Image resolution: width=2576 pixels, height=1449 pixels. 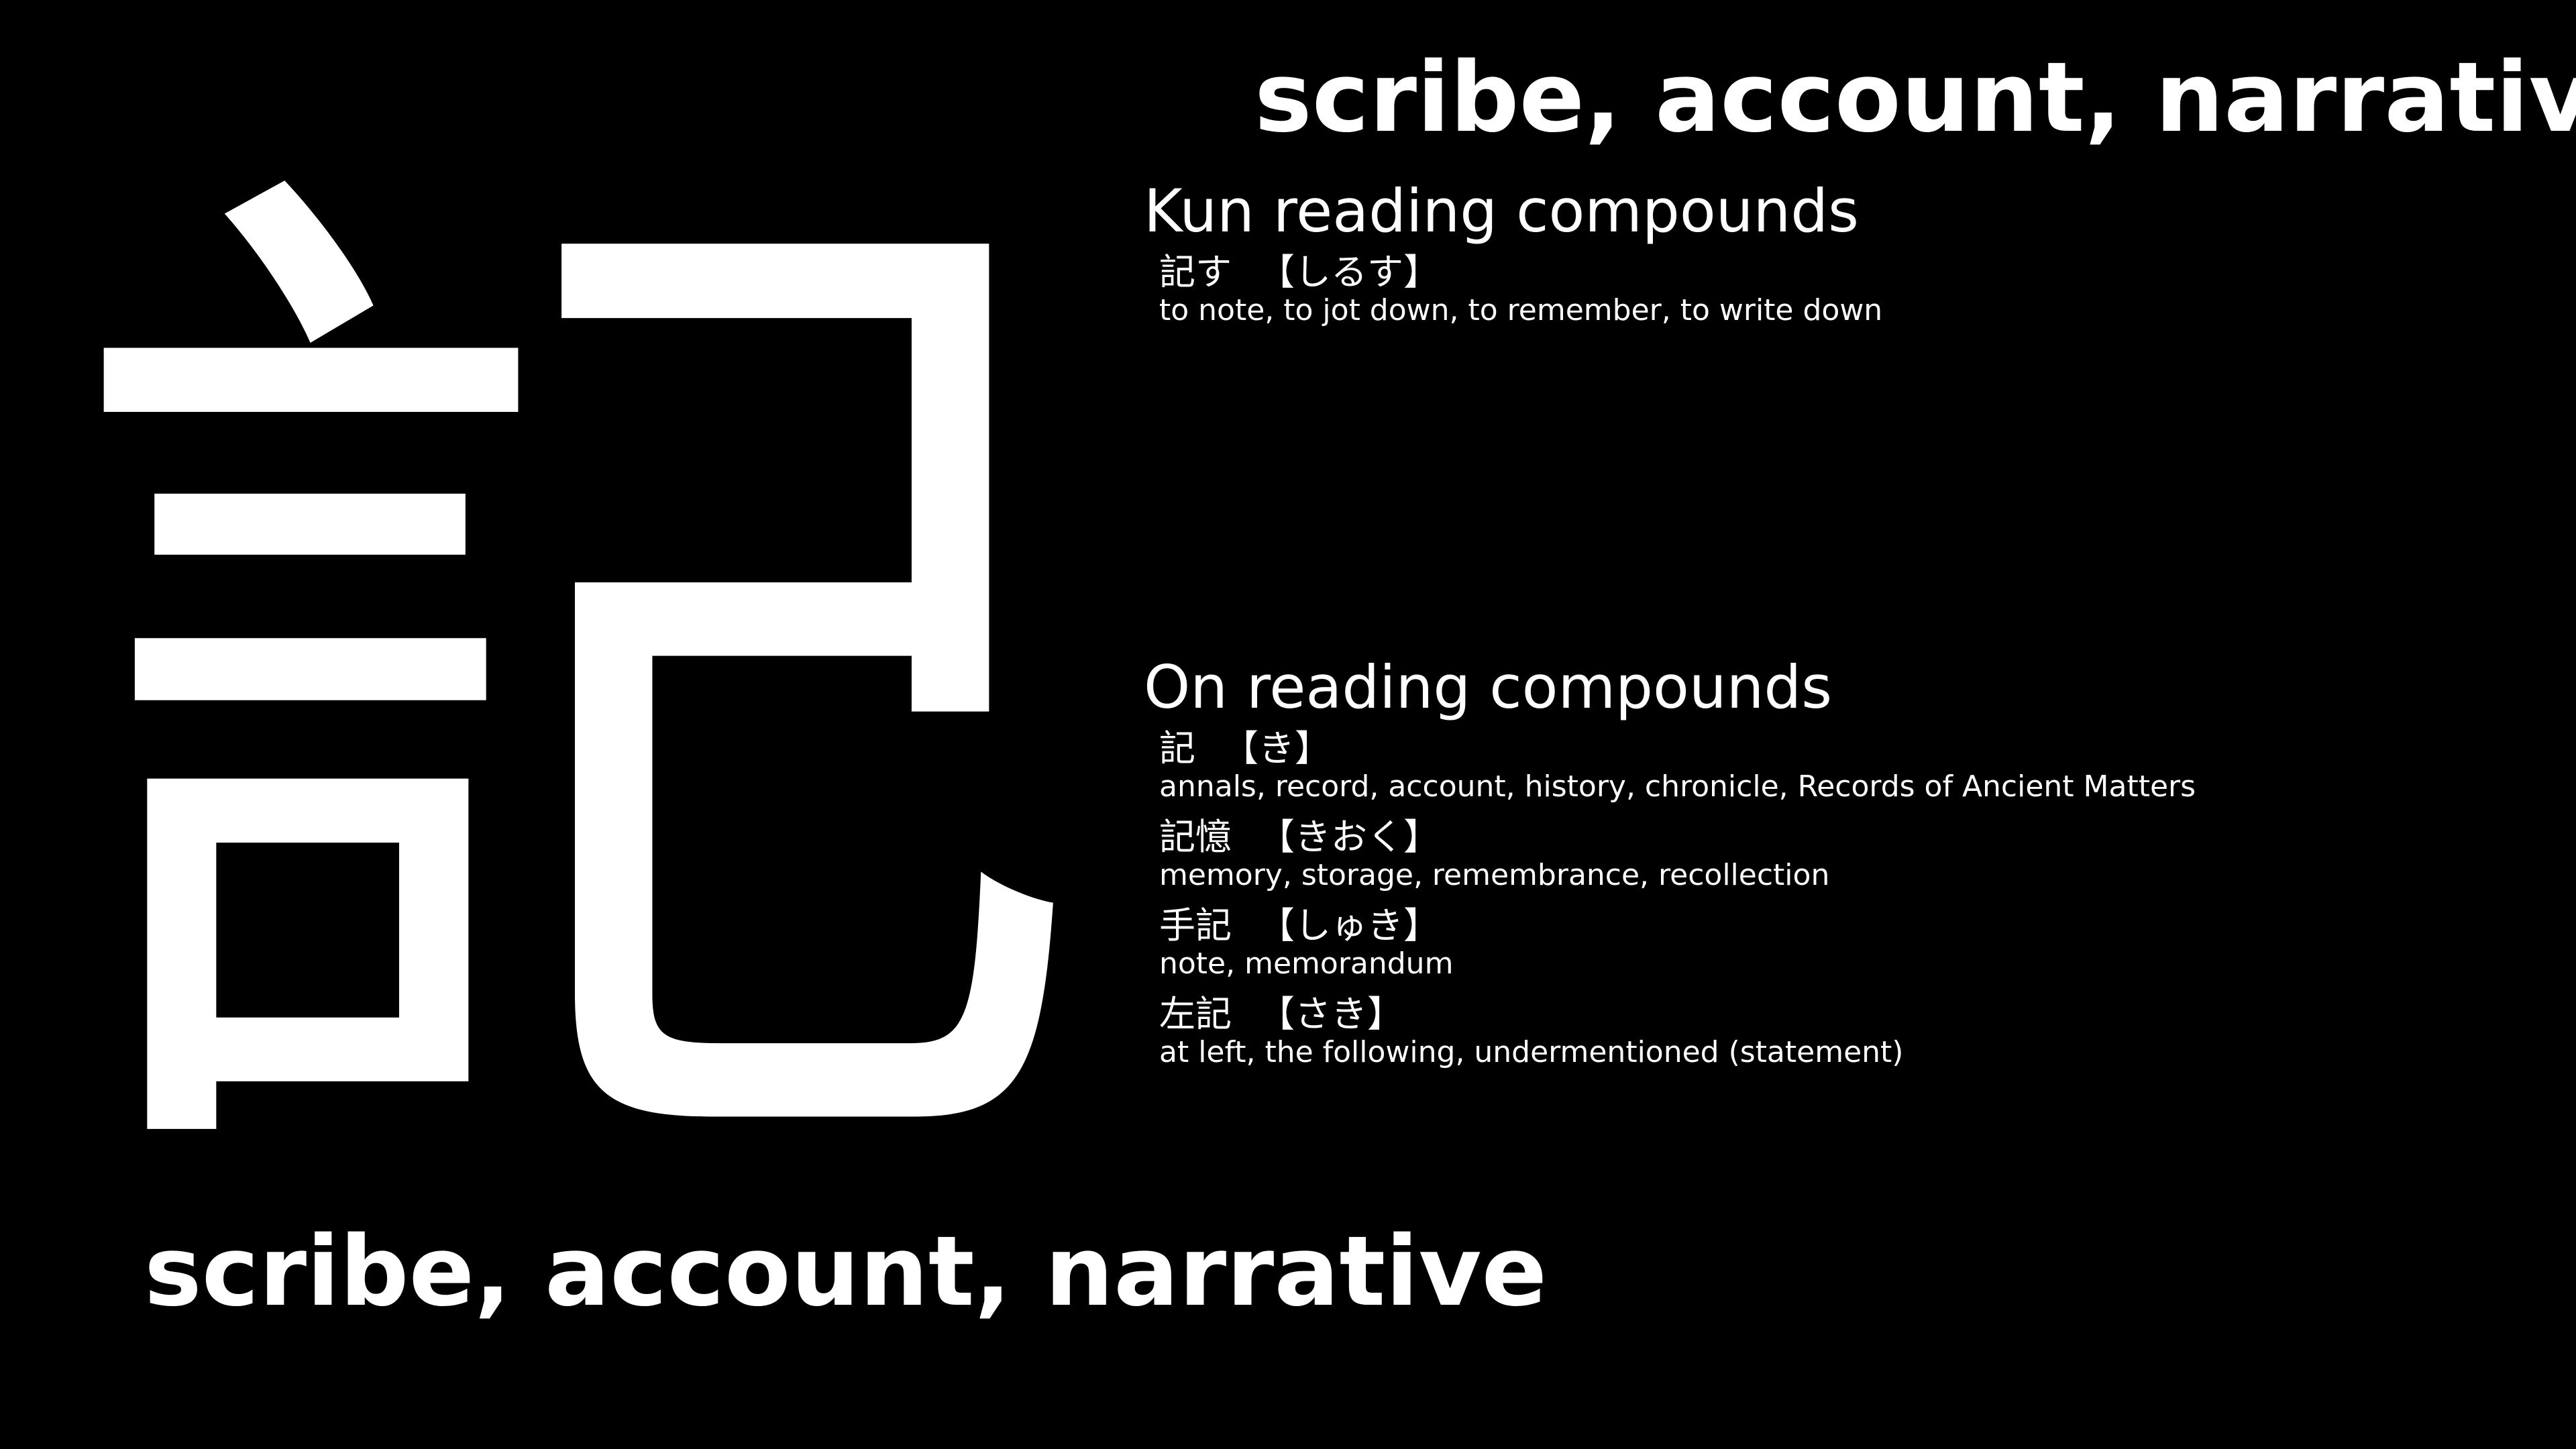 I want to click on compound-item: 手記 【しゅき】 note, memorandum, so click(x=1822, y=943).